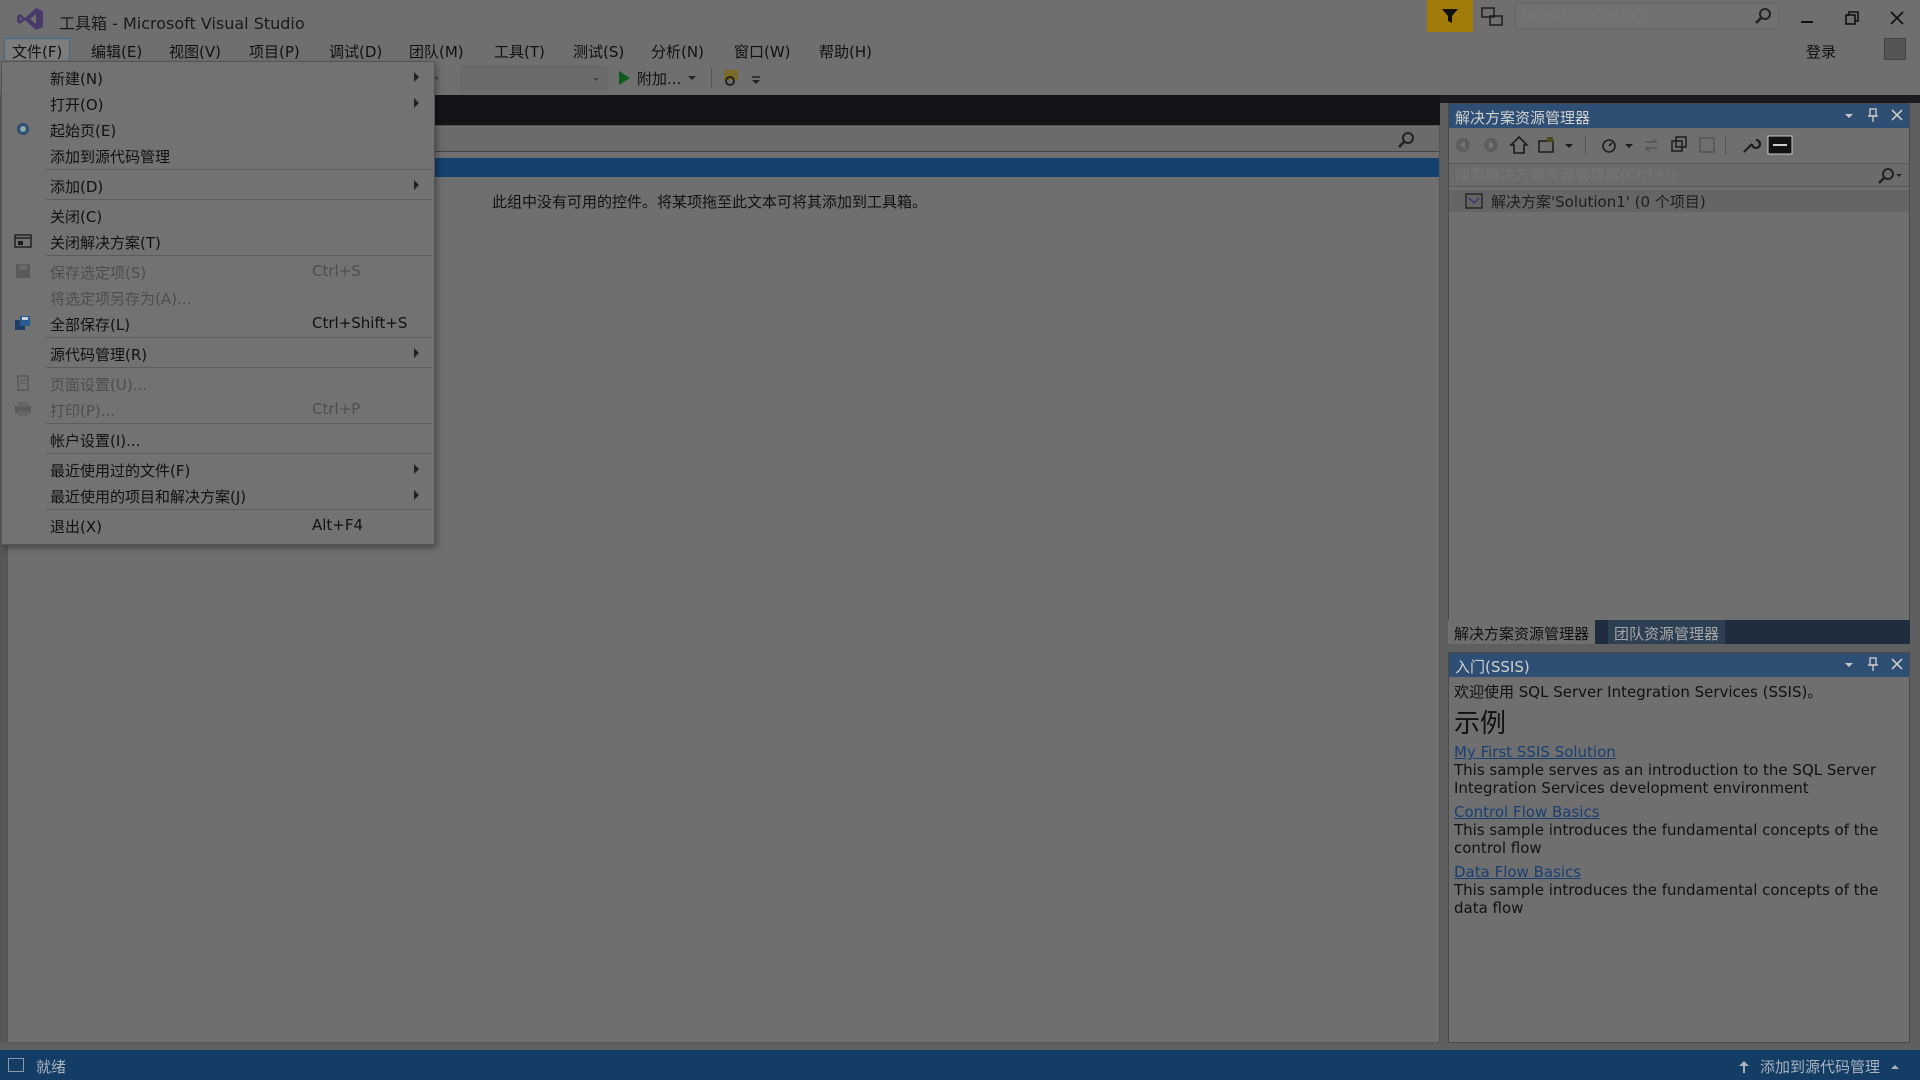  I want to click on sample-link-my-first-ssis-solution: My First SSIS Solution, so click(1679, 752).